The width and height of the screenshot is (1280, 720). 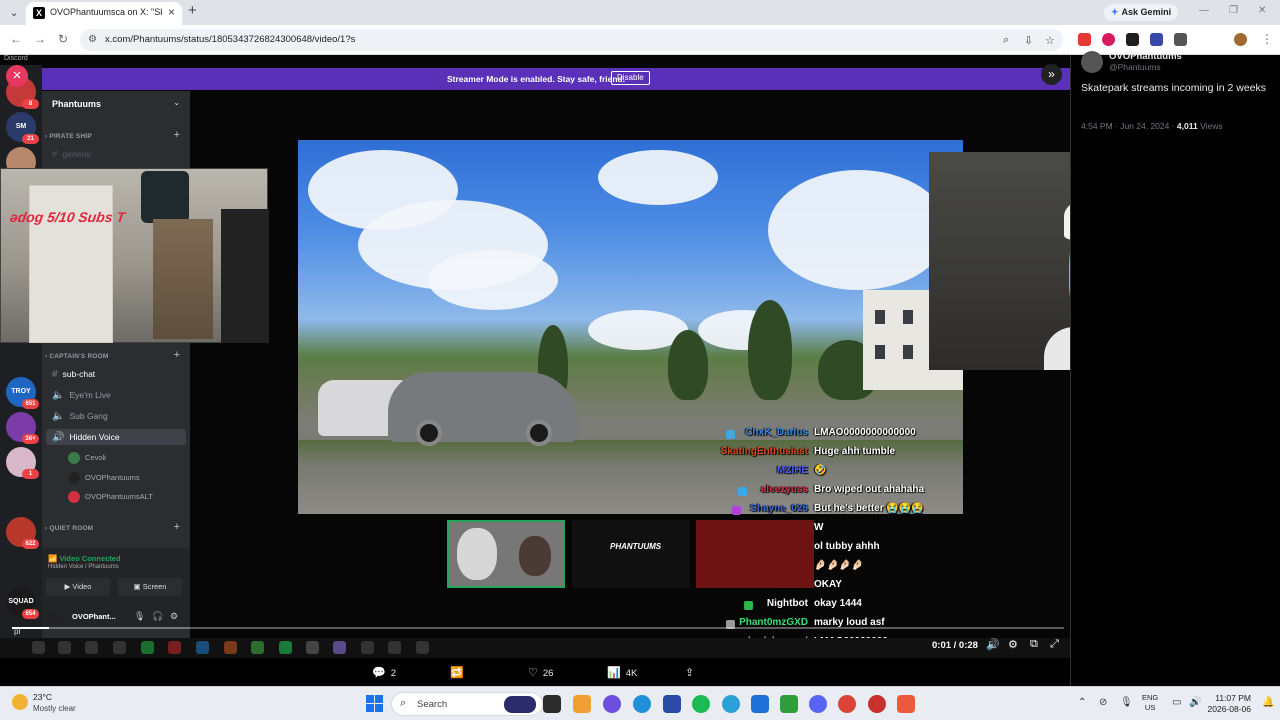 I want to click on gear-icon: ⚙, so click(x=174, y=616).